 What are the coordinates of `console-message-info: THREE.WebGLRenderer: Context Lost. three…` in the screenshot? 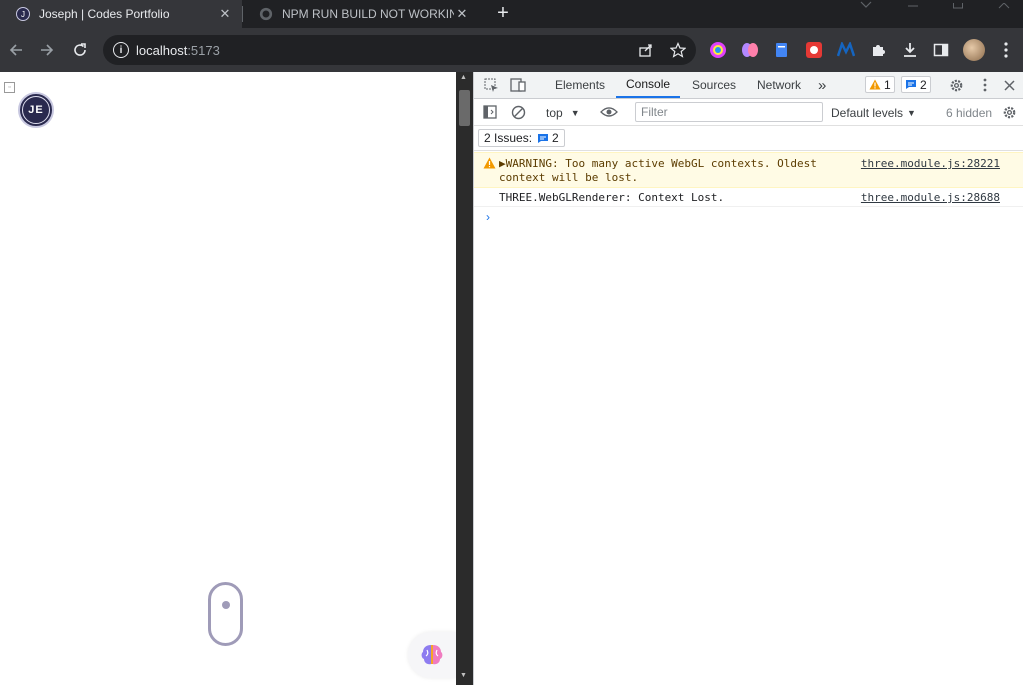 It's located at (748, 198).